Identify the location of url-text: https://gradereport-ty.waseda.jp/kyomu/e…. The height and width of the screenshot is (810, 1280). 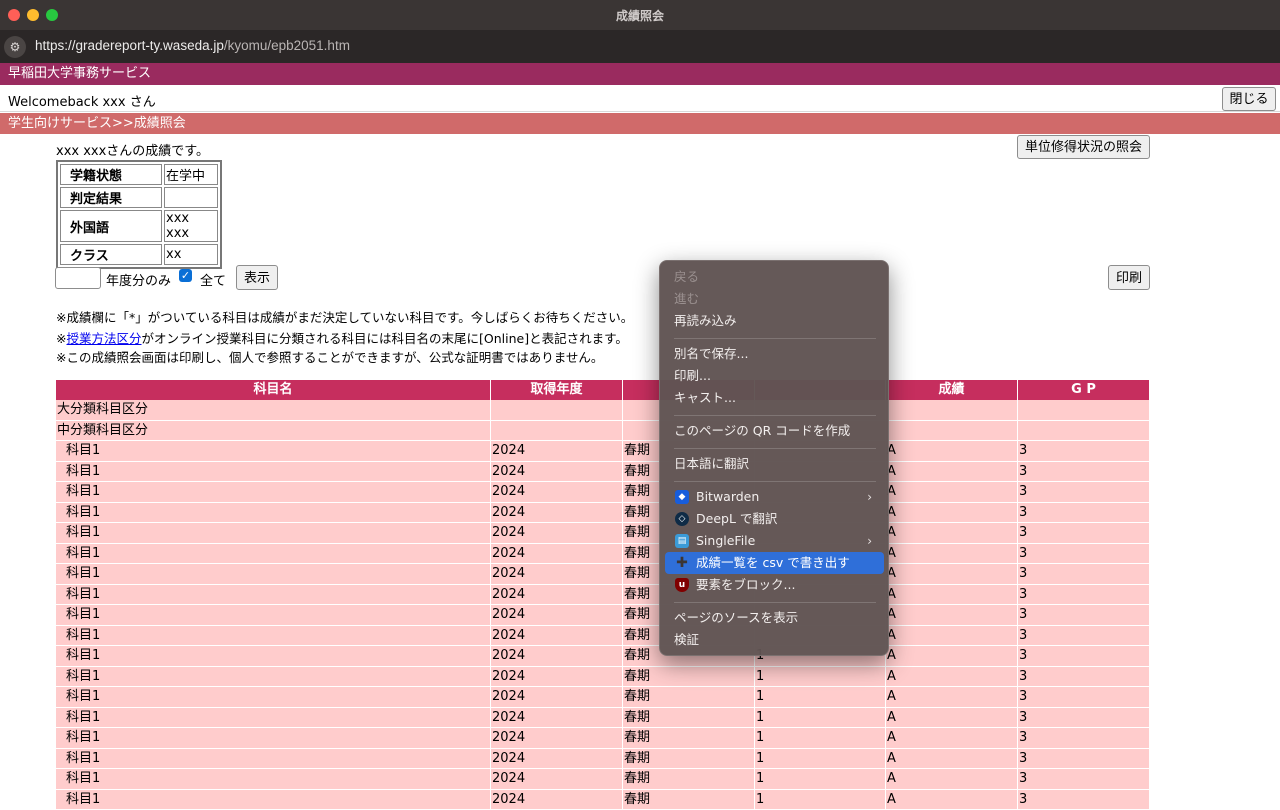
(192, 45).